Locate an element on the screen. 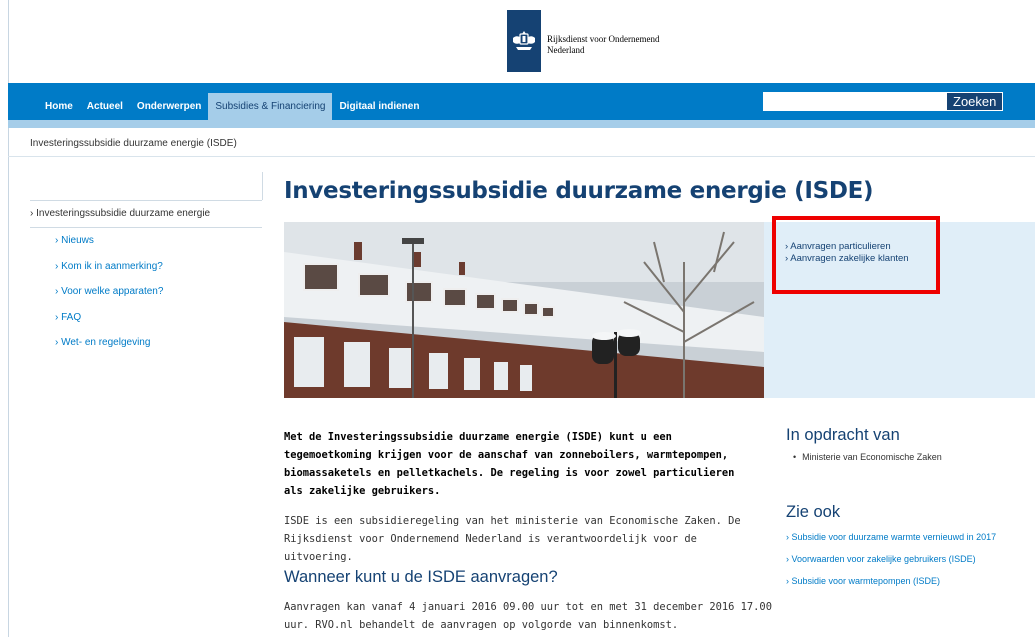 The height and width of the screenshot is (637, 1035). logo-text: Rijksdienst voor Ondernemend Nederland is located at coordinates (603, 45).